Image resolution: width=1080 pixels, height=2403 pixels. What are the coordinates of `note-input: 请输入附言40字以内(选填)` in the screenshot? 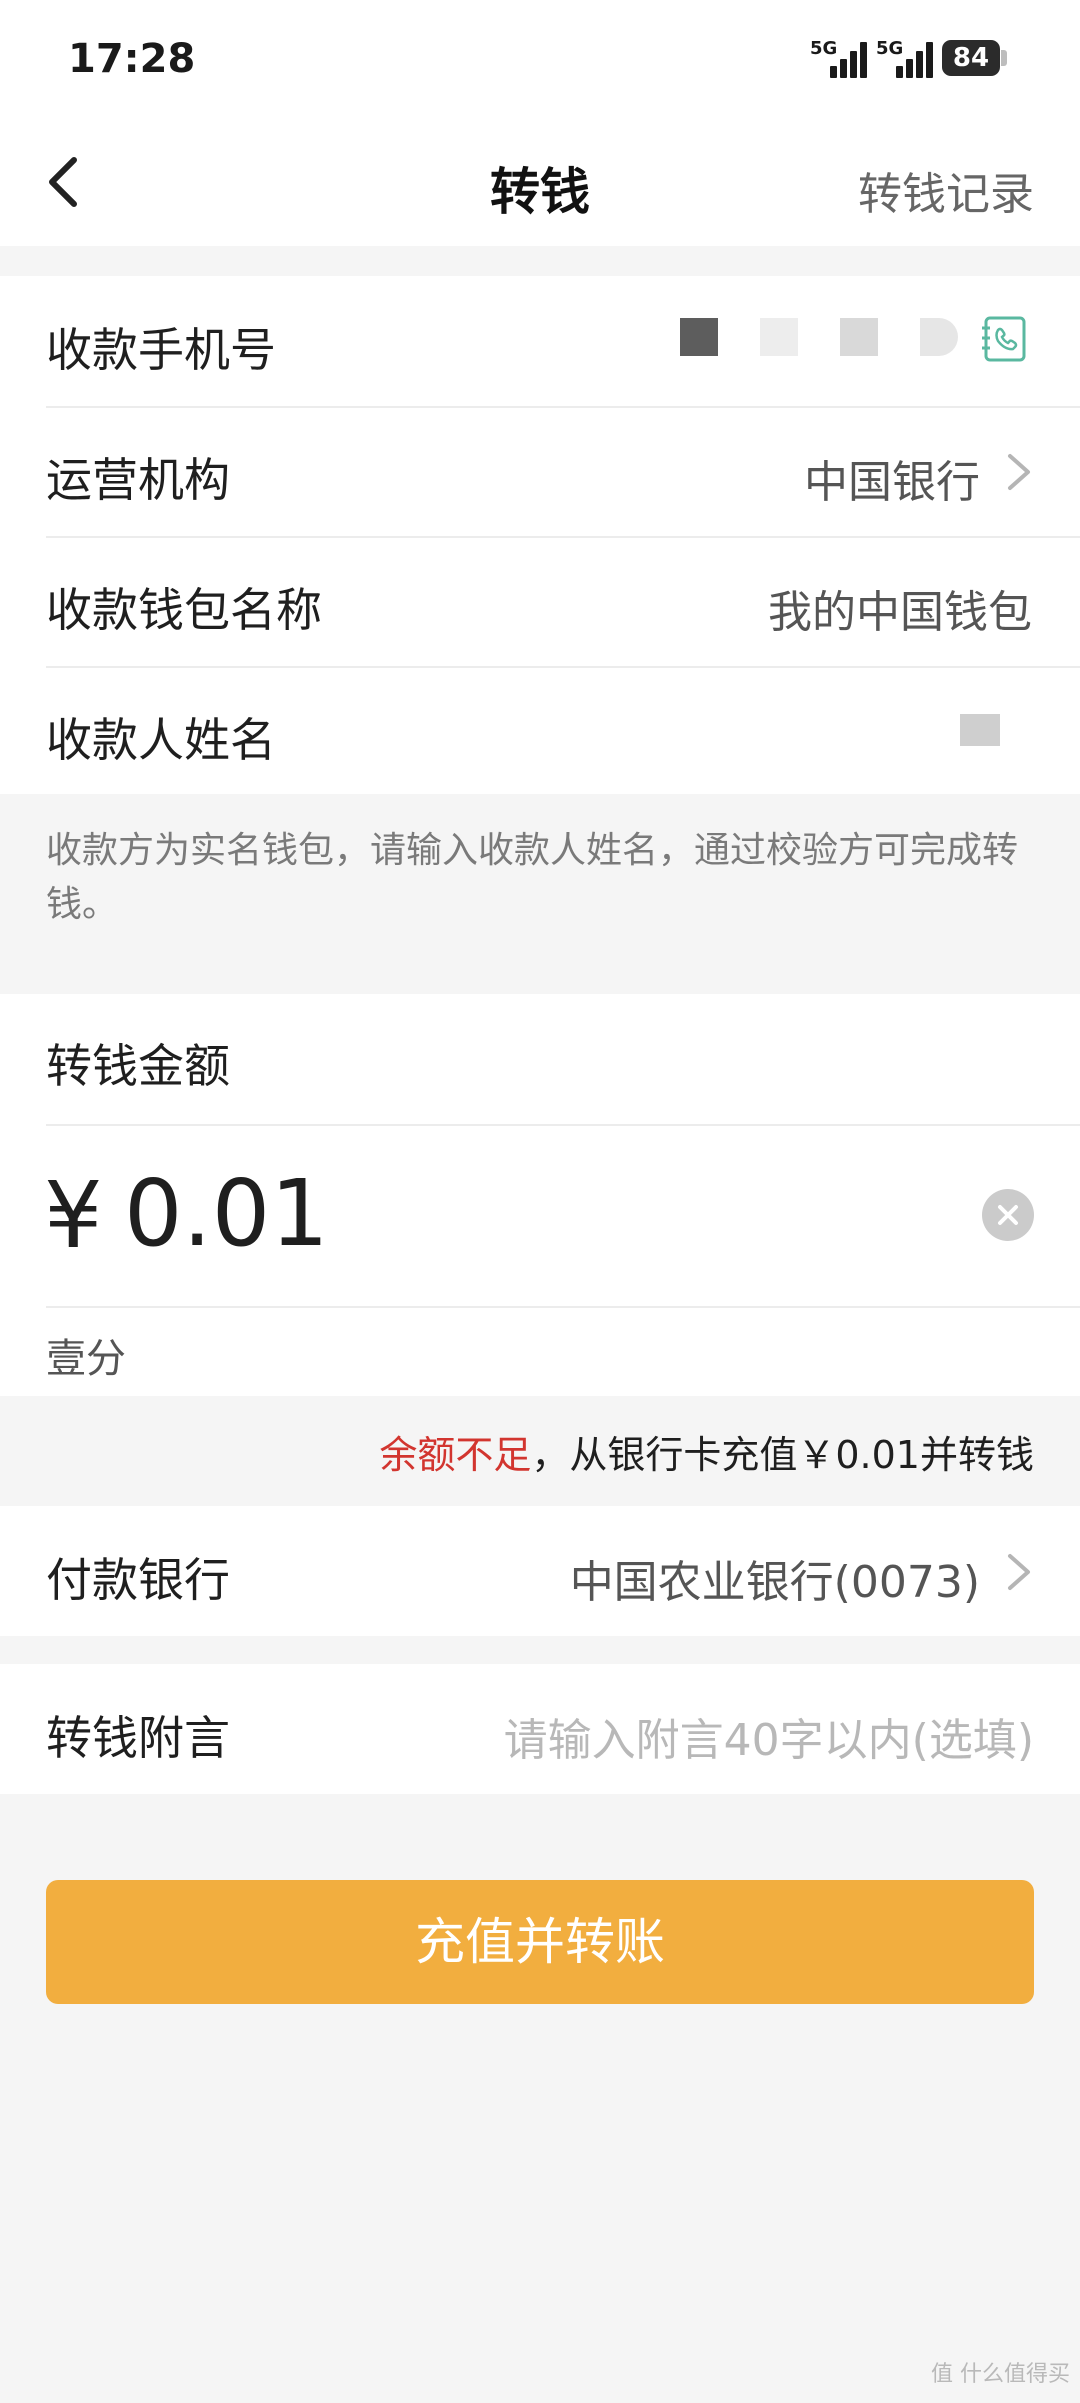 It's located at (769, 1736).